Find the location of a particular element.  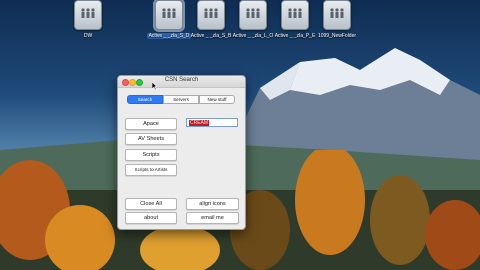

scripts-button: Scripts is located at coordinates (151, 155).